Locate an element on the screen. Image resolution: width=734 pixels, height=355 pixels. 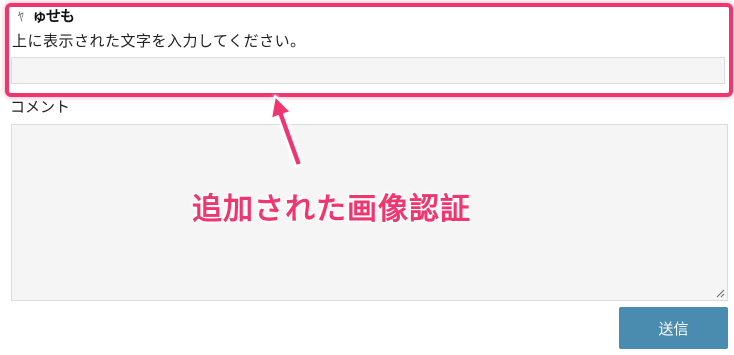
captcha-image: ﾔ ゅせも is located at coordinates (46, 16).